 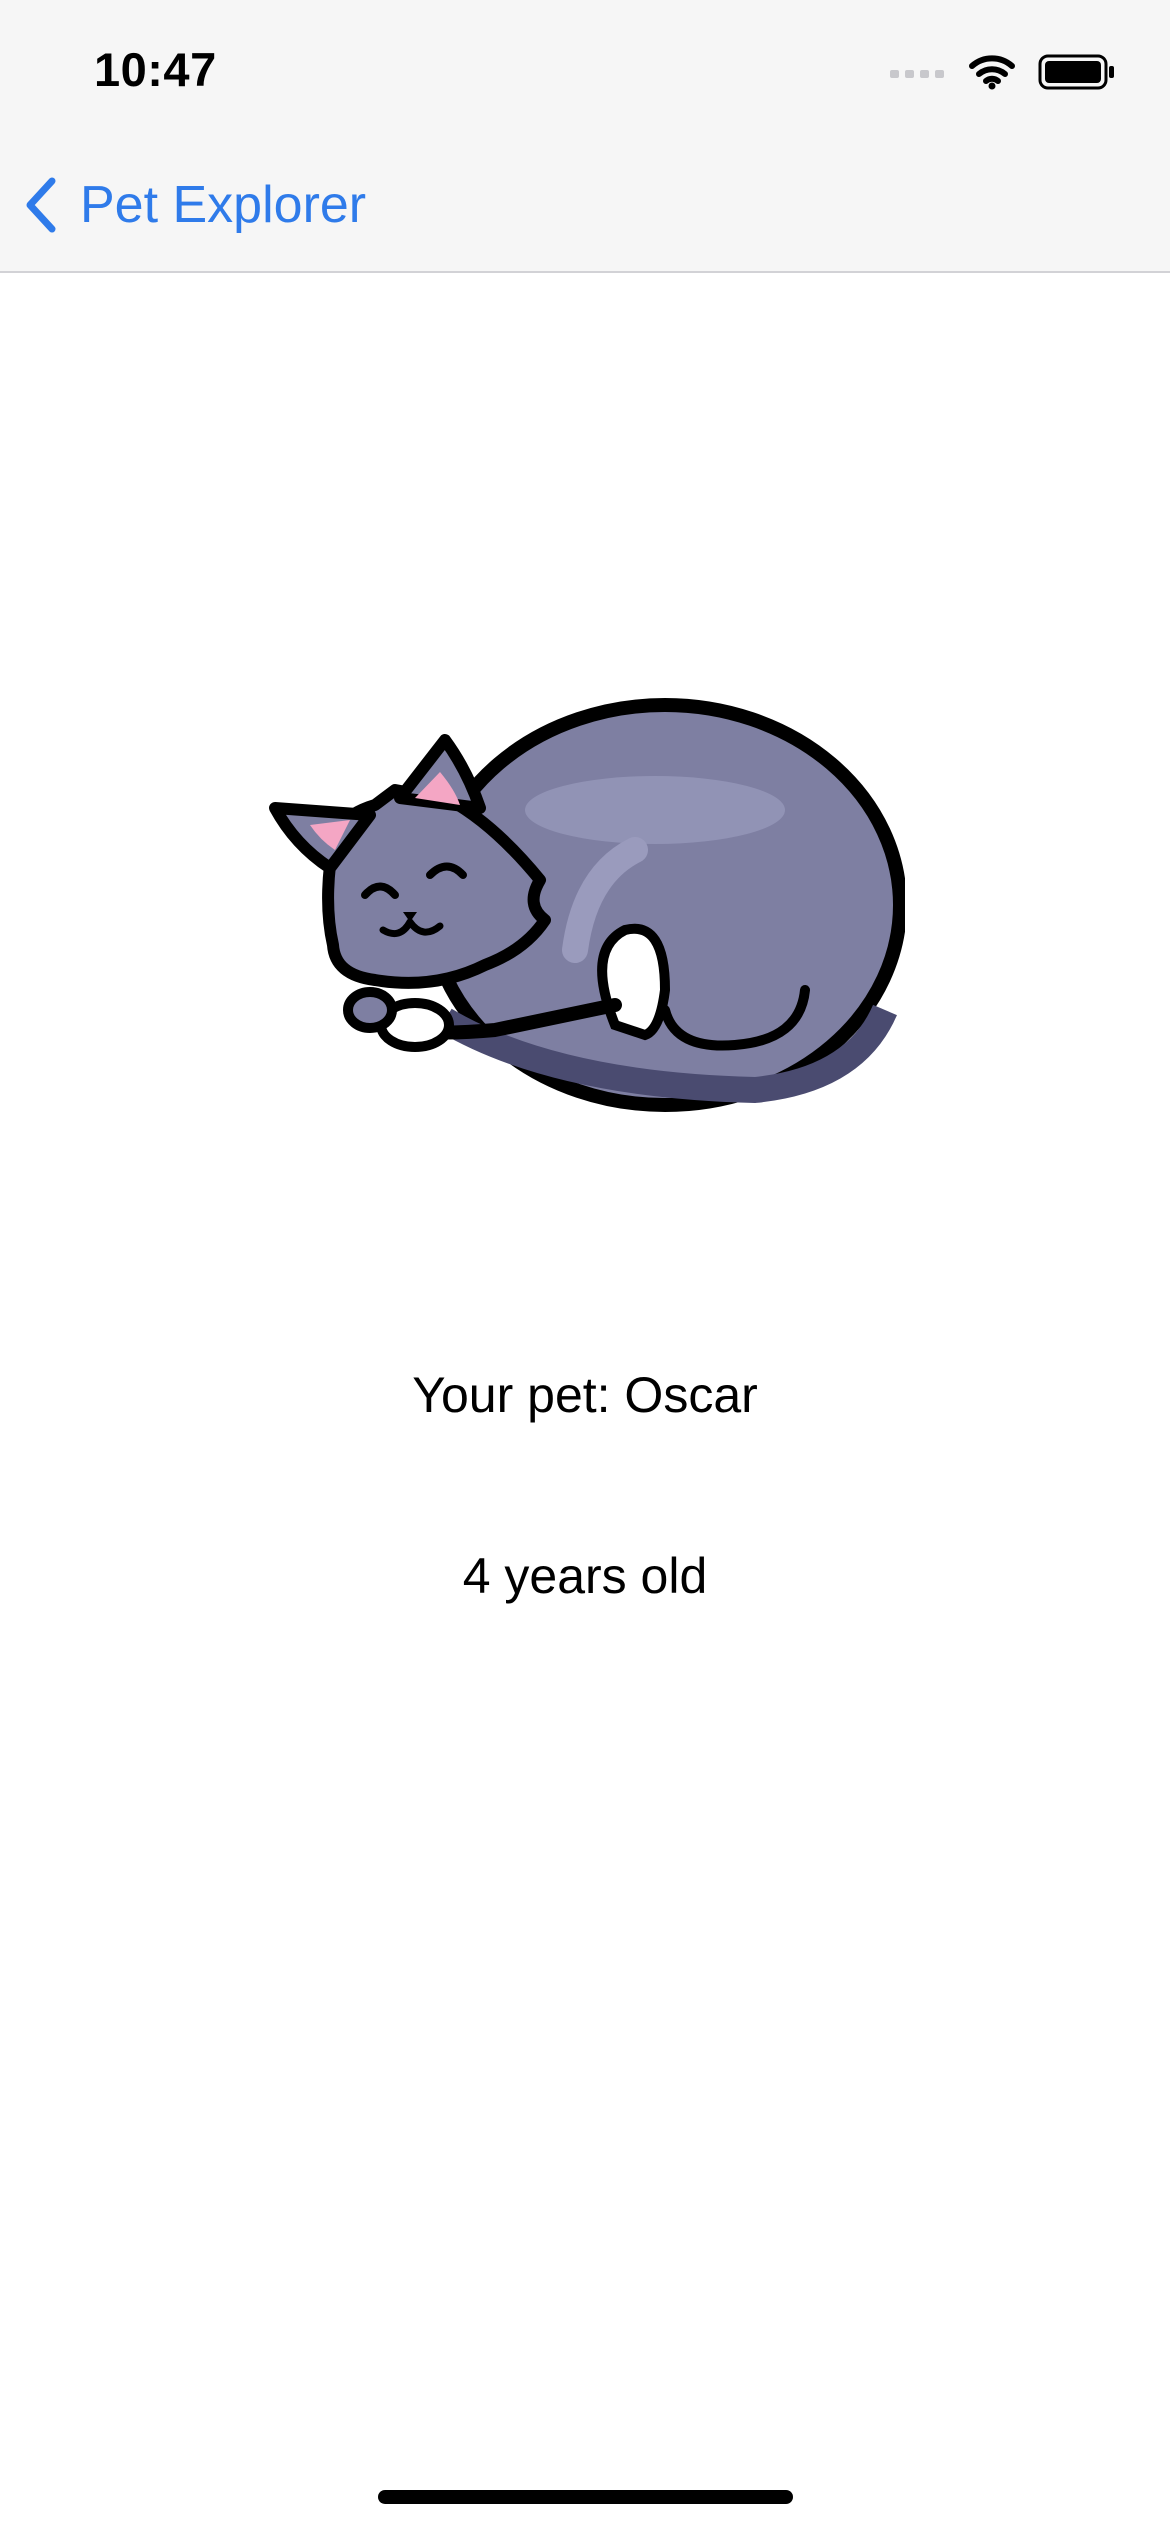 What do you see at coordinates (587, 905) in the screenshot?
I see `sleeping-cat-illustration` at bounding box center [587, 905].